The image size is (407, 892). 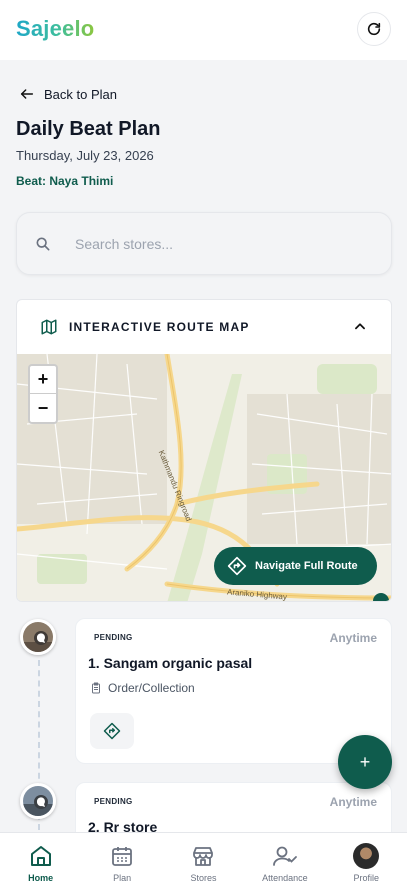 I want to click on refresh-icon, so click(x=374, y=29).